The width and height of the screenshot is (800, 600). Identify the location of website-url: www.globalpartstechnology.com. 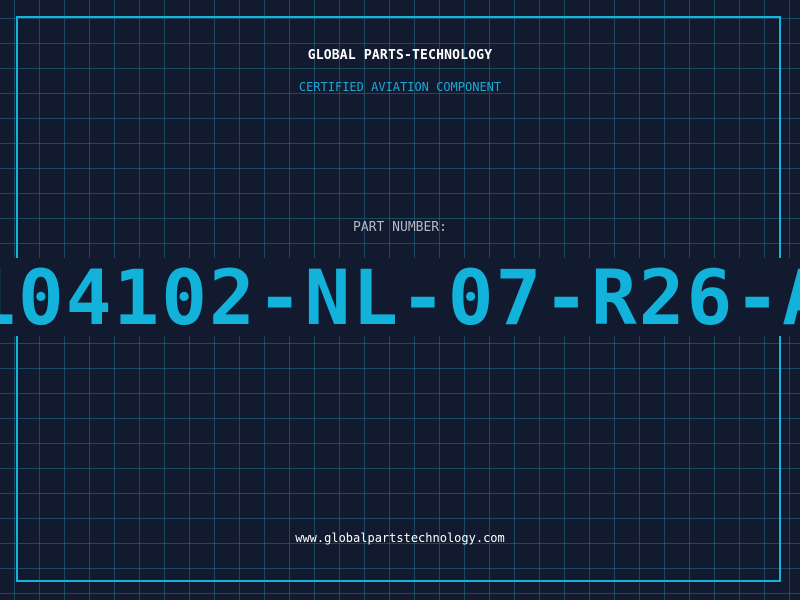
(400, 538).